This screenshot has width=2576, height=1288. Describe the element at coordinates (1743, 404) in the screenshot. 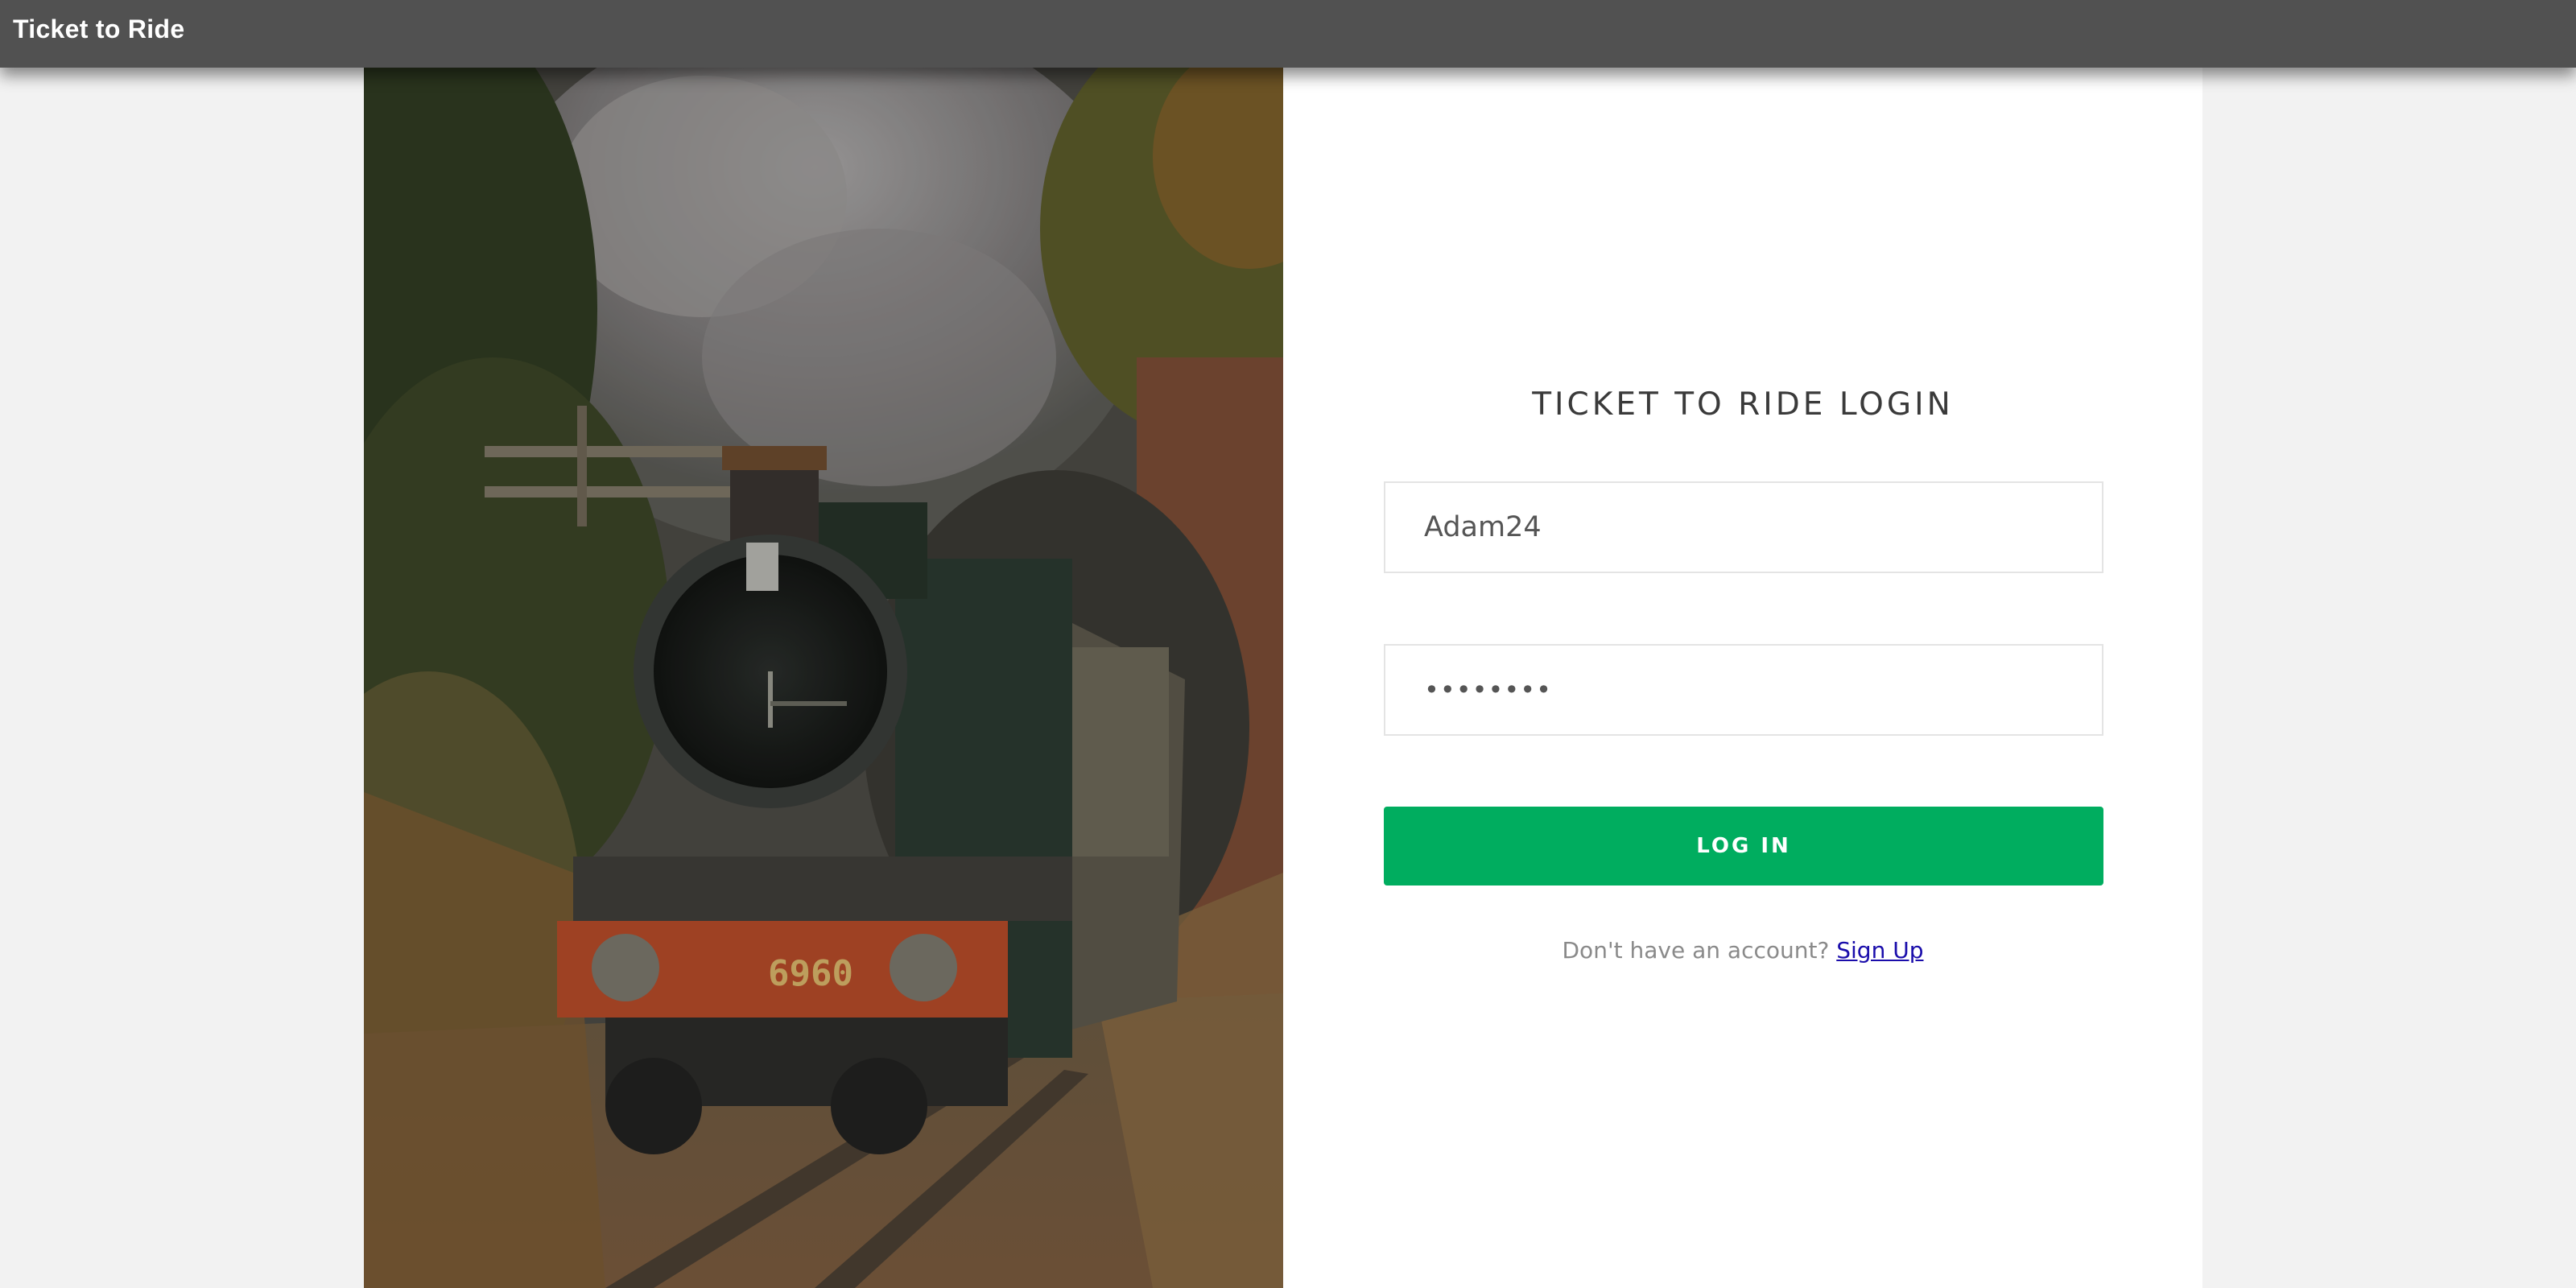

I see `login-heading: TICKET TO RIDE LOGIN` at that location.